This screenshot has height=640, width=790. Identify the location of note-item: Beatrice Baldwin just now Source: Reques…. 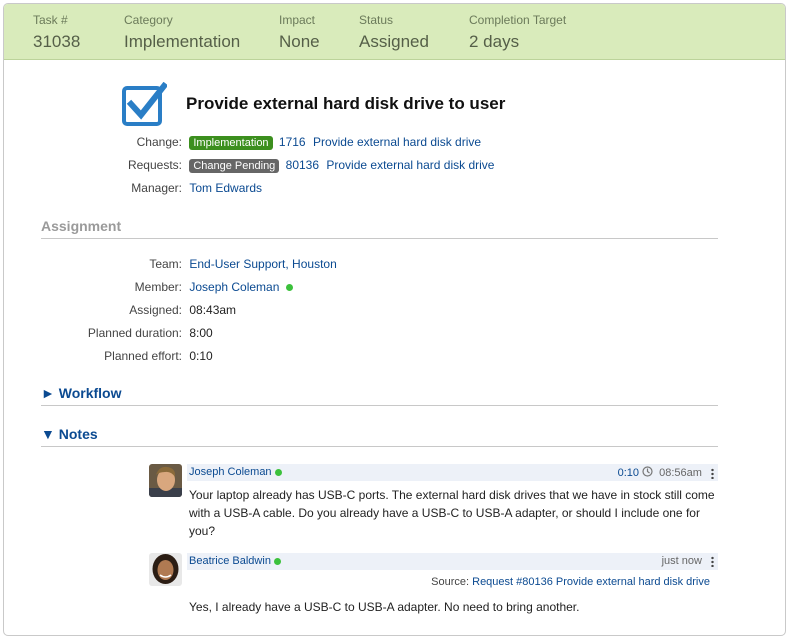
(433, 588).